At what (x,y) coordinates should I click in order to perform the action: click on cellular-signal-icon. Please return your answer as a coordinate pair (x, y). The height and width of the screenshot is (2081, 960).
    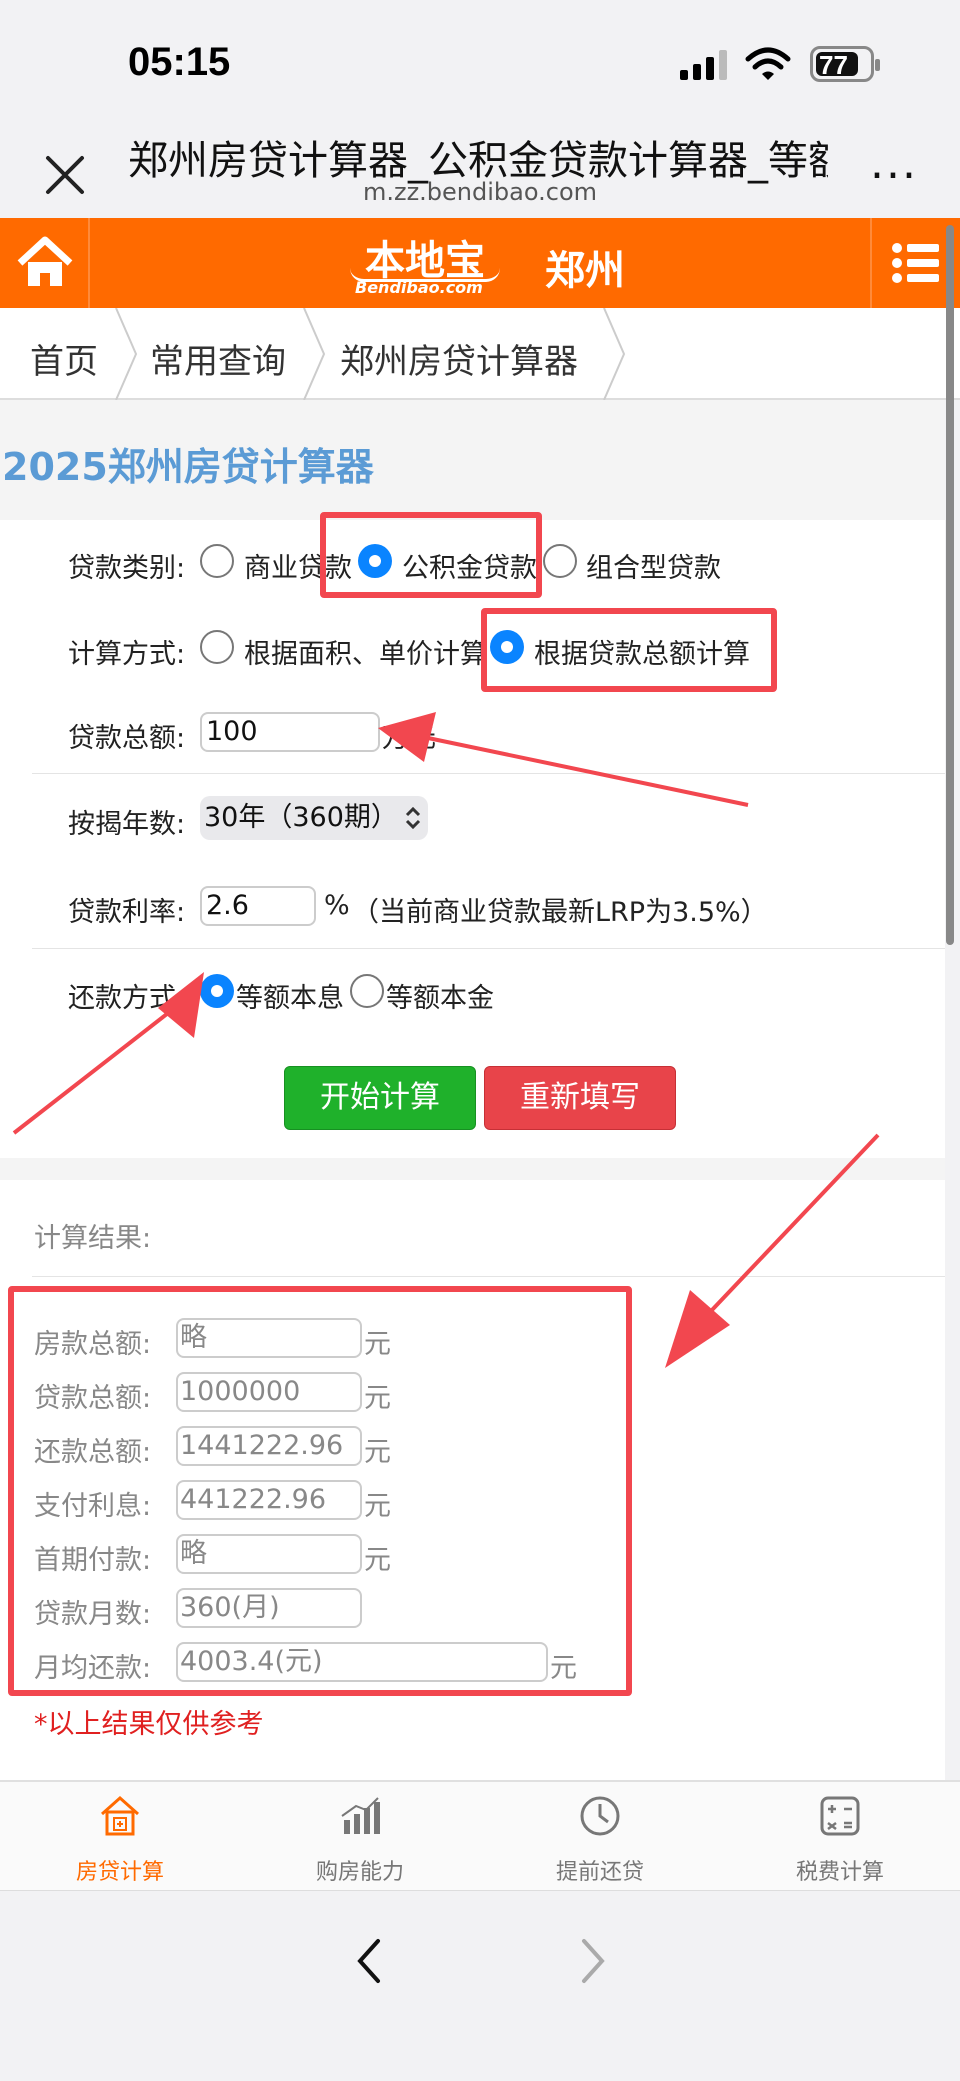
    Looking at the image, I should click on (703, 65).